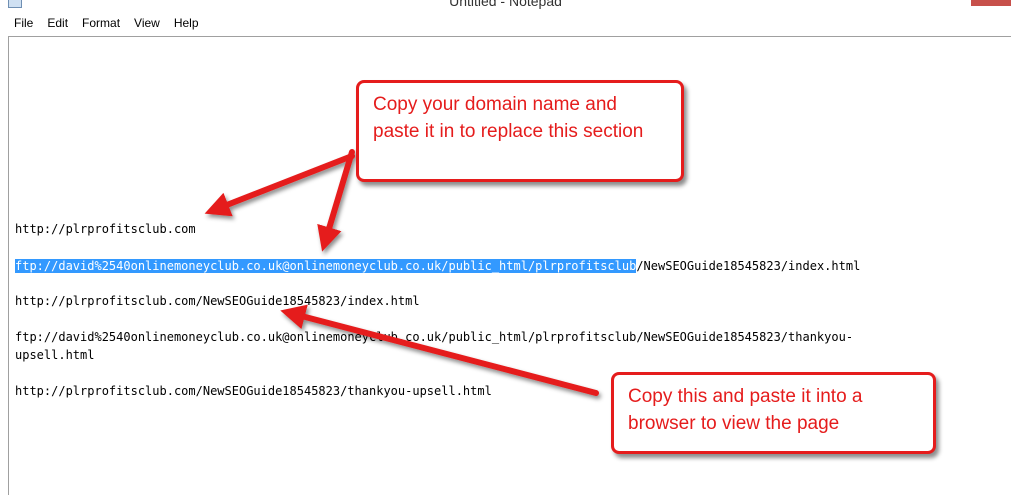  Describe the element at coordinates (745, 396) in the screenshot. I see `callout-line: Copy this and paste it into a` at that location.